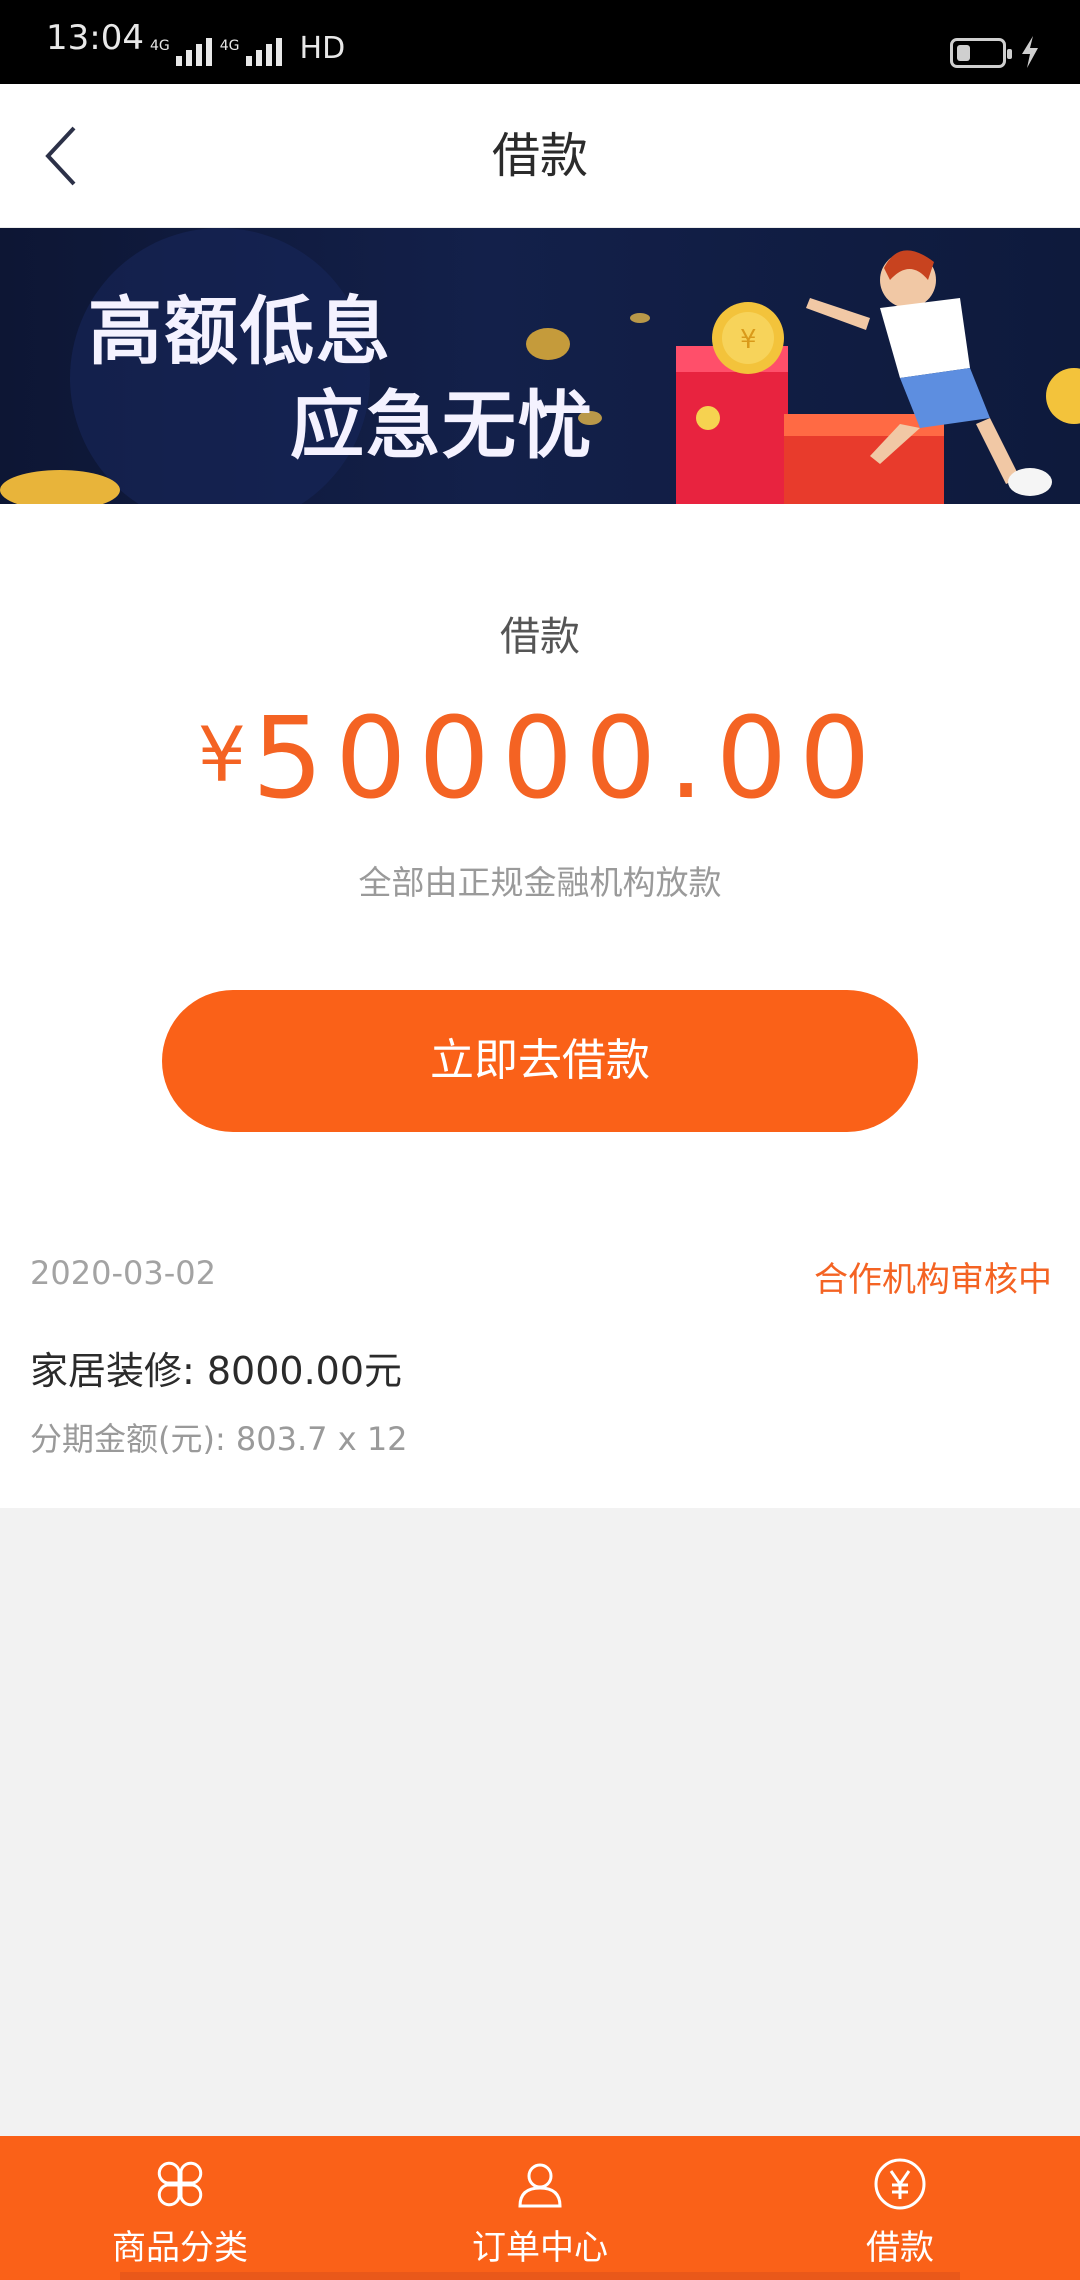 This screenshot has height=2280, width=1080. Describe the element at coordinates (123, 1273) in the screenshot. I see `record-date: 2020-03-02` at that location.